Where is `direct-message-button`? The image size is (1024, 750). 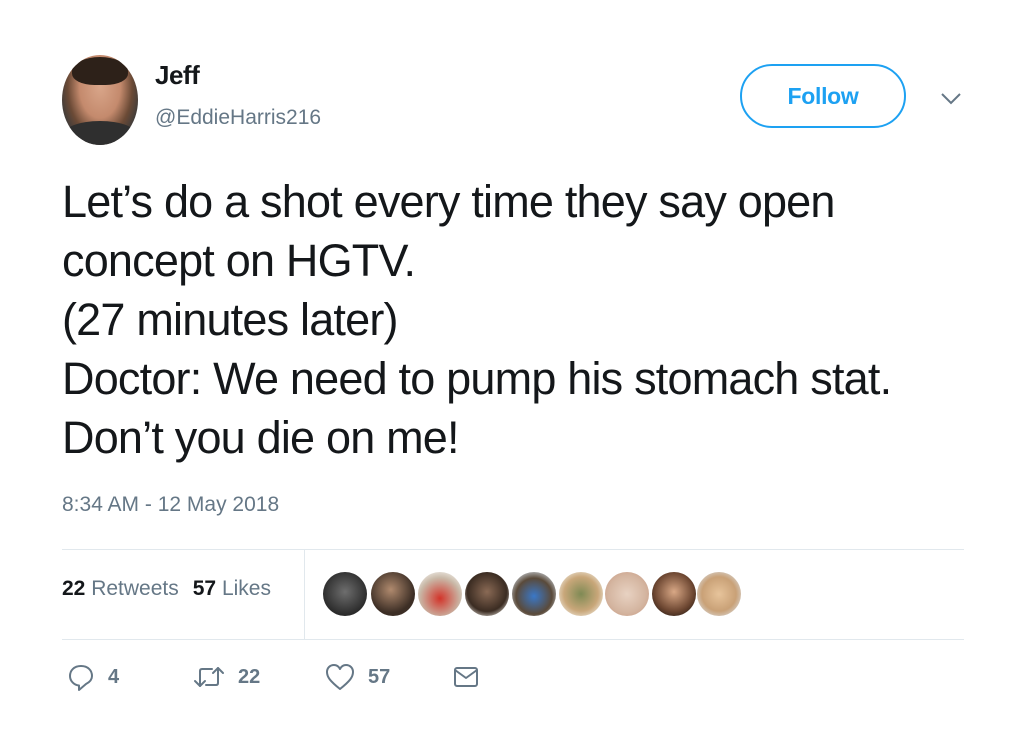 direct-message-button is located at coordinates (466, 677).